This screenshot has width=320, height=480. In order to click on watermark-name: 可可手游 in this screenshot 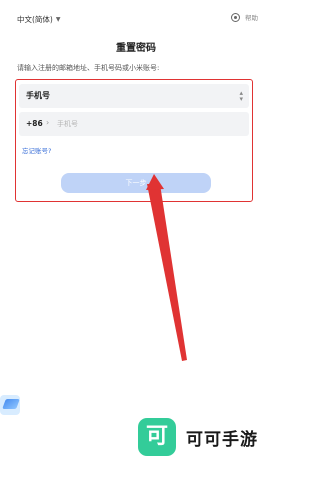, I will do `click(222, 439)`.